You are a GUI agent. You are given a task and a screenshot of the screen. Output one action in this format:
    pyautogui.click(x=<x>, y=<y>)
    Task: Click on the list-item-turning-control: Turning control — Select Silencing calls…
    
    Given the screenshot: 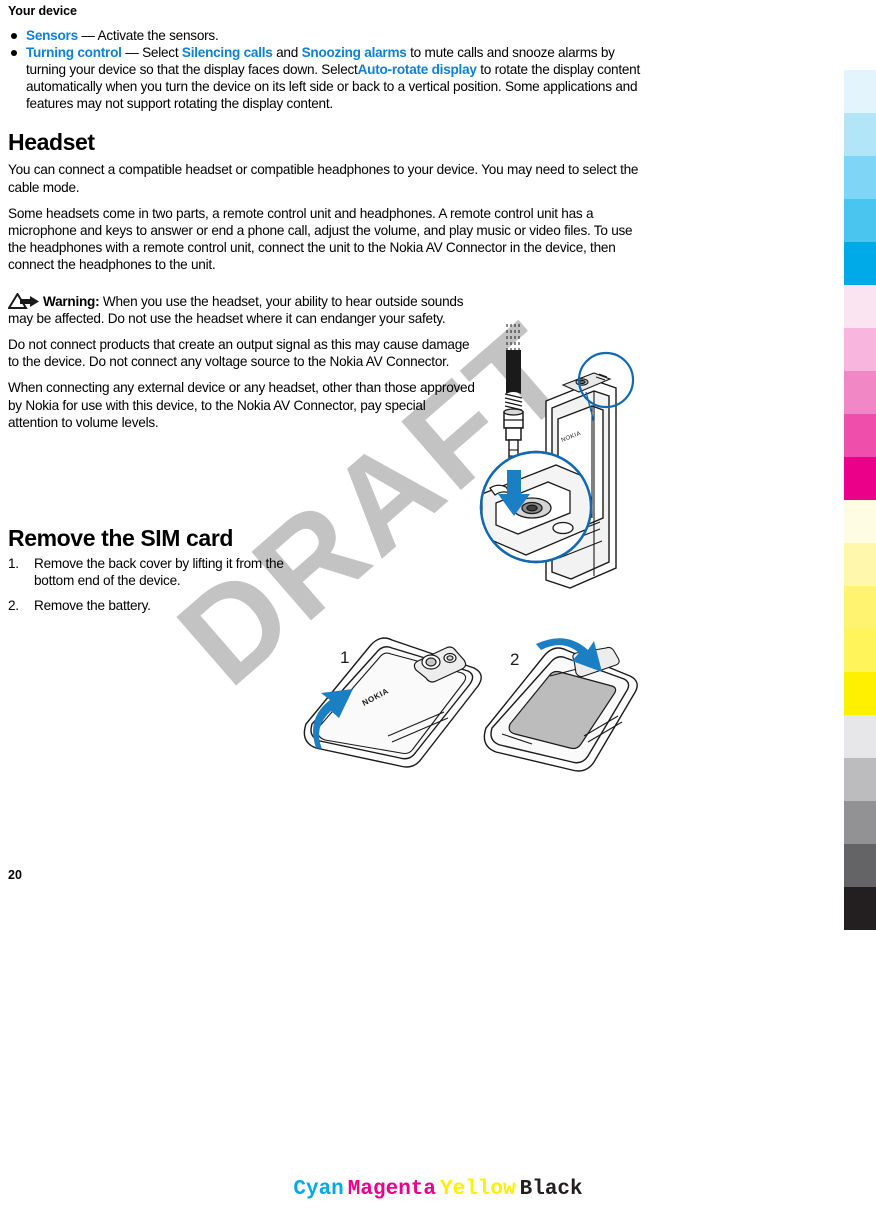 What is the action you would take?
    pyautogui.click(x=324, y=78)
    